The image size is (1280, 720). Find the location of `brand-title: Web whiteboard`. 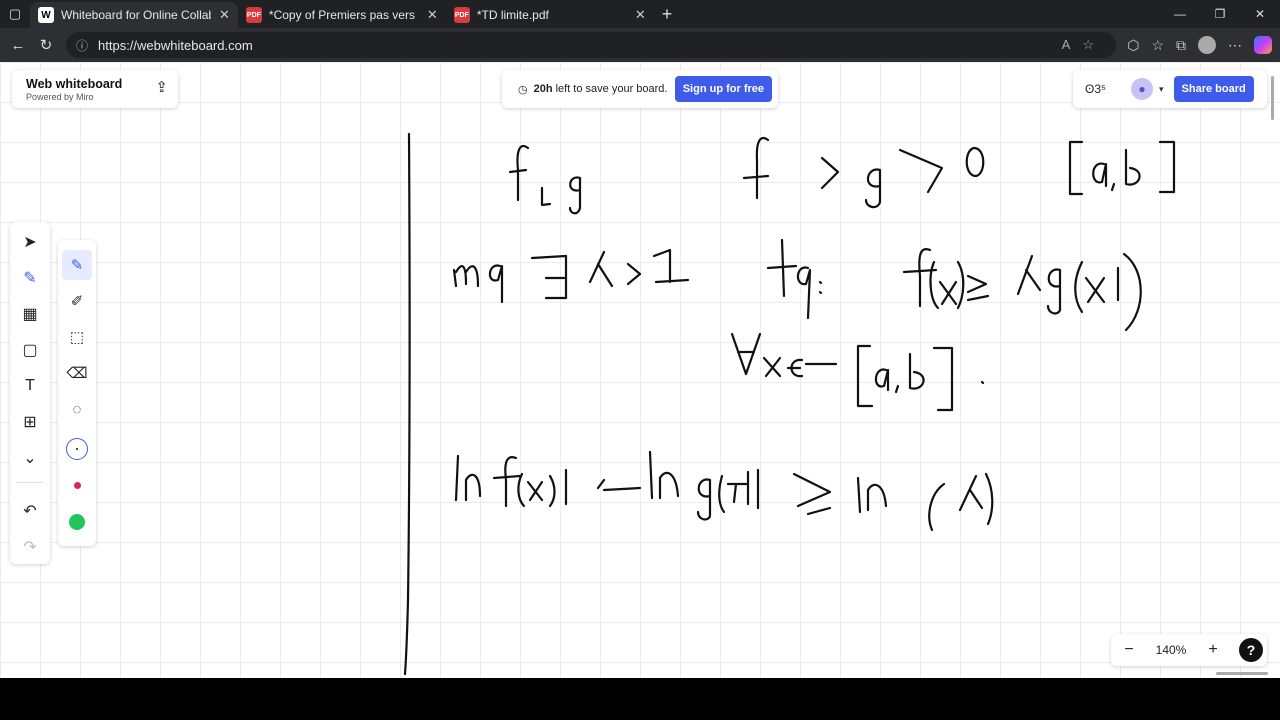

brand-title: Web whiteboard is located at coordinates (74, 83).